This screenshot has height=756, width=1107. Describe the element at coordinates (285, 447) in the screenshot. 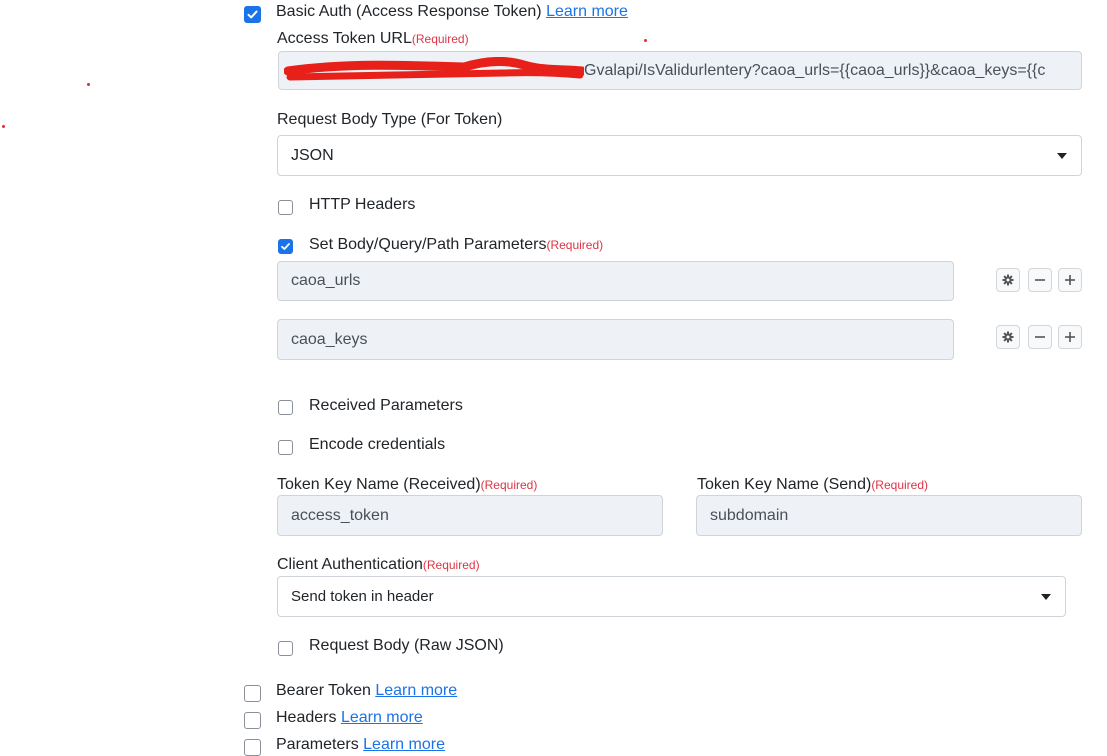

I see `encode-credentials-checkbox` at that location.